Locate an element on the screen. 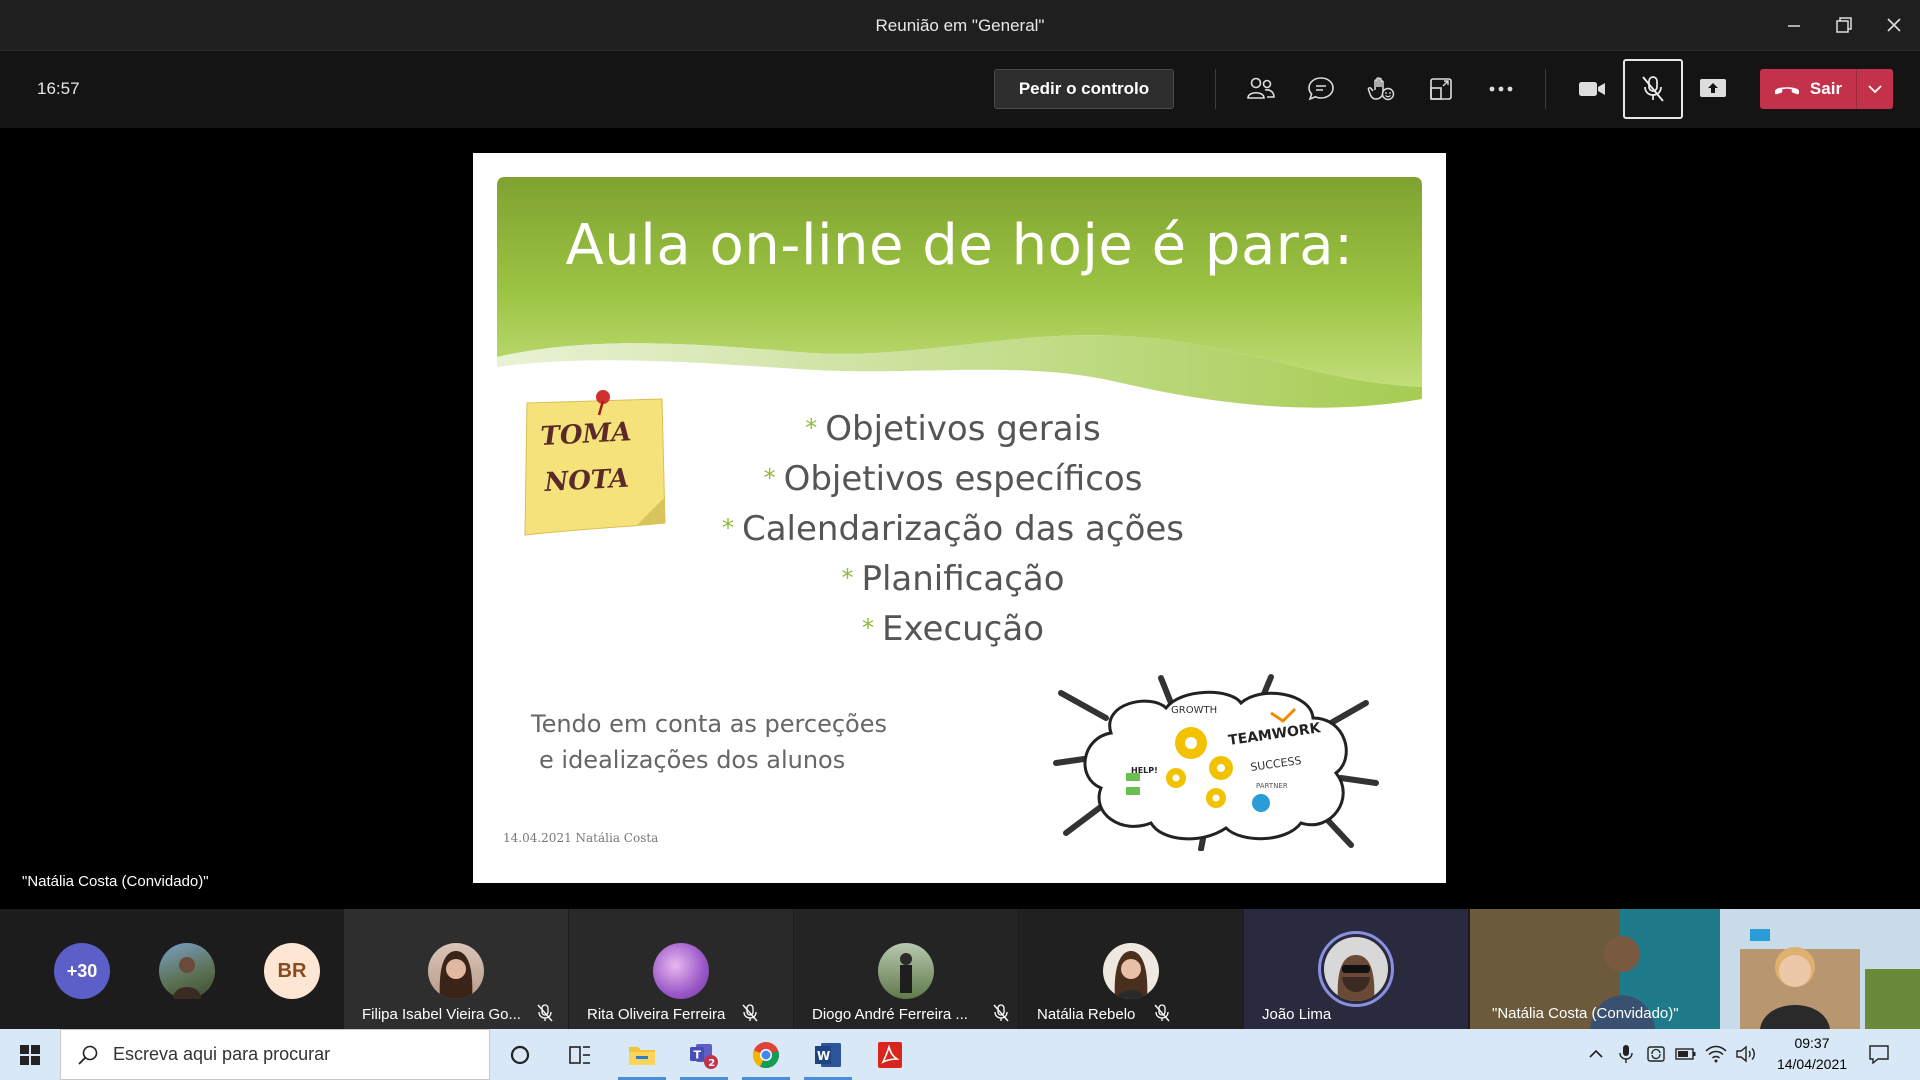 Image resolution: width=1920 pixels, height=1080 pixels. wifi-icon is located at coordinates (1716, 1054).